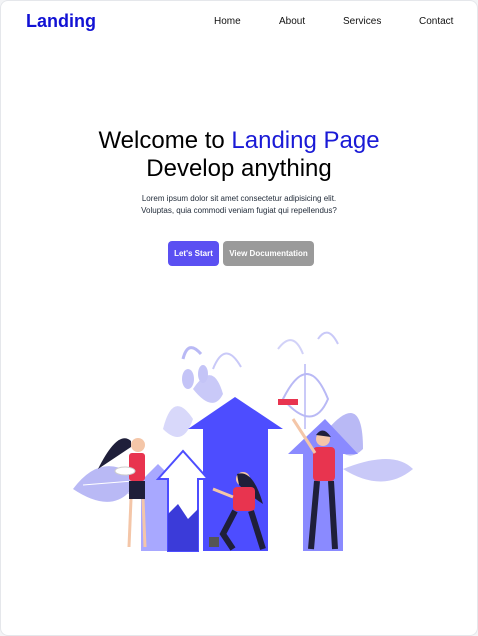 The width and height of the screenshot is (478, 636). I want to click on brand-logo: Landing, so click(61, 21).